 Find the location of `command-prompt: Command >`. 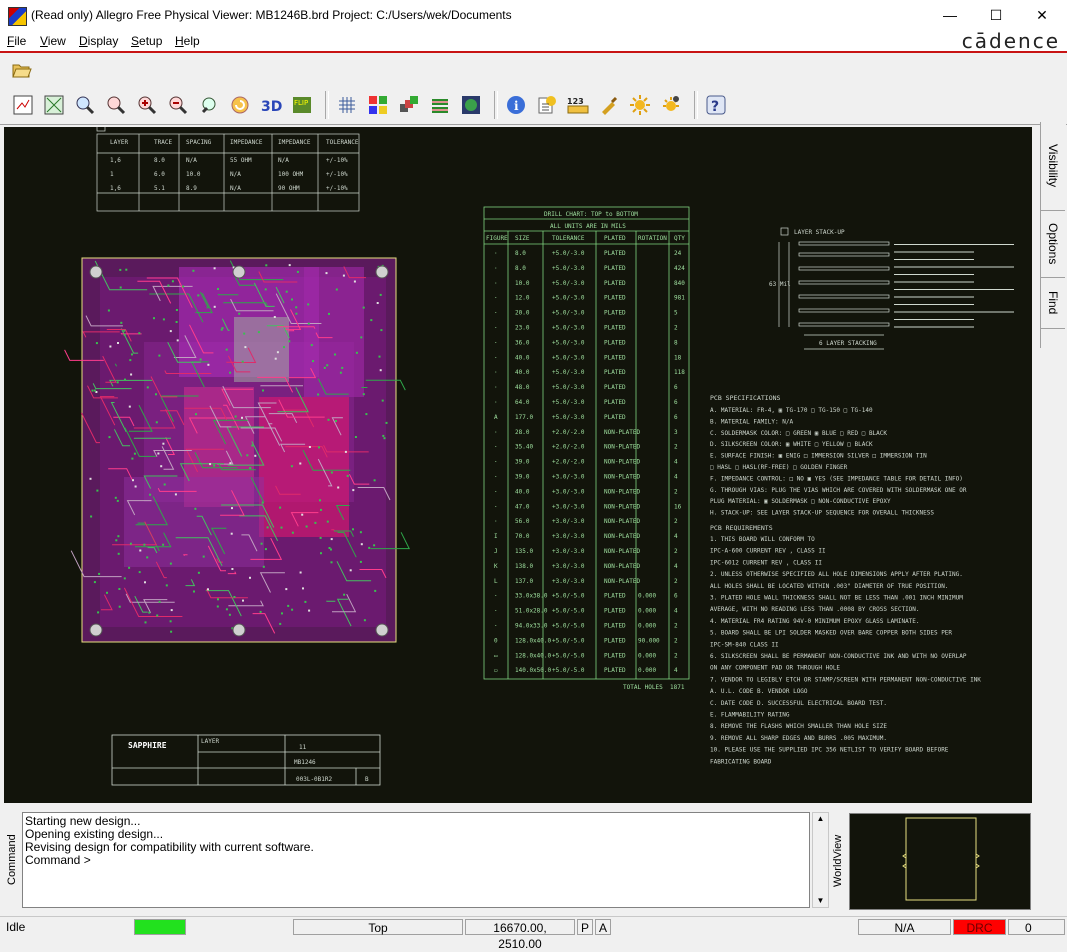

command-prompt: Command > is located at coordinates (417, 860).